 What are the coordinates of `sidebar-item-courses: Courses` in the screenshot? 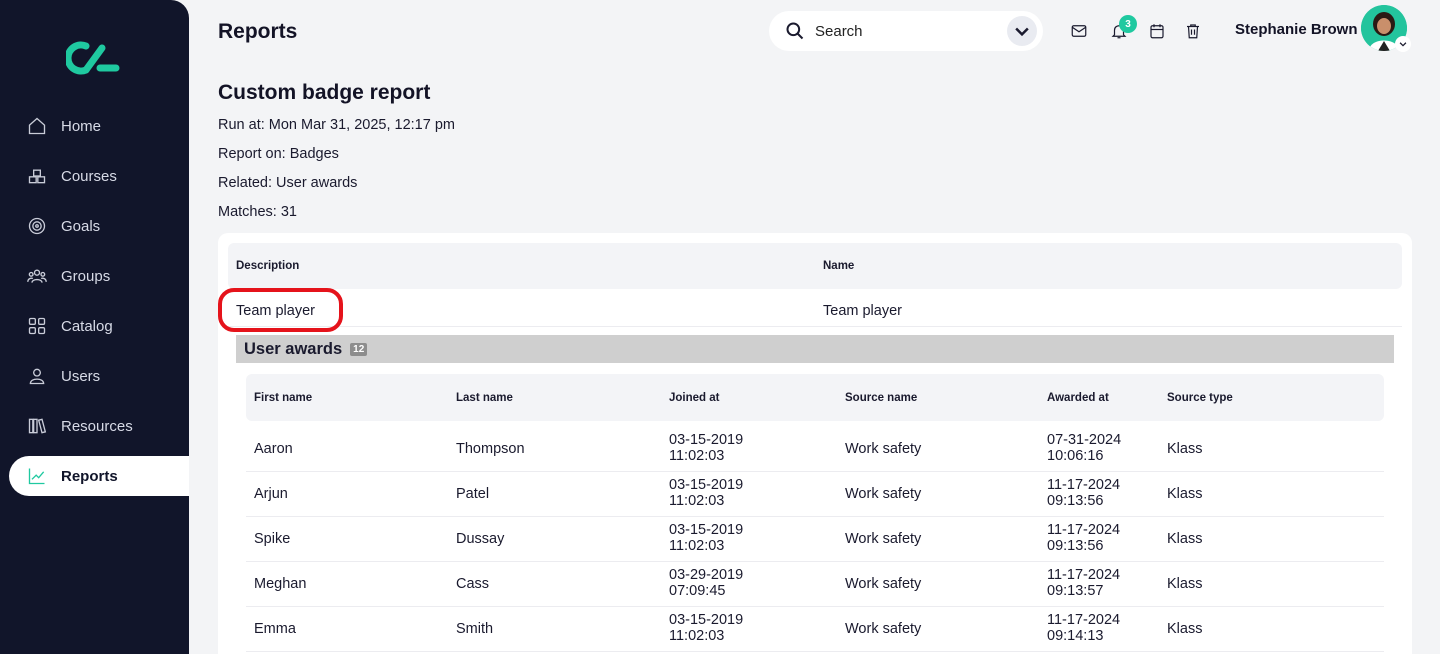 It's located at (94, 176).